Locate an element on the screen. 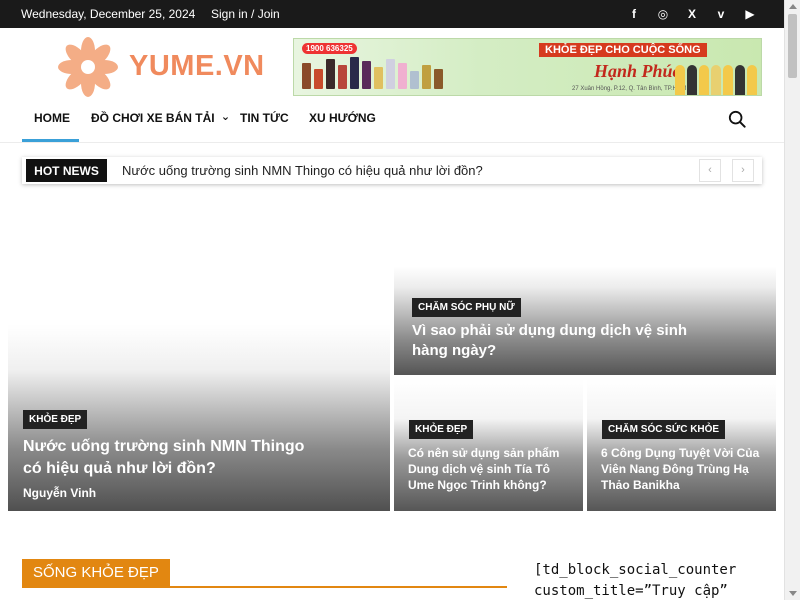 Image resolution: width=800 pixels, height=600 pixels. page-scrollbar is located at coordinates (792, 300).